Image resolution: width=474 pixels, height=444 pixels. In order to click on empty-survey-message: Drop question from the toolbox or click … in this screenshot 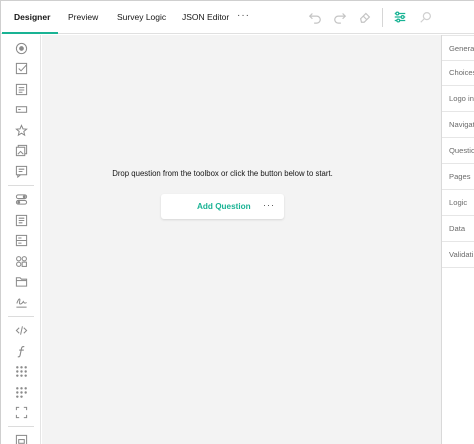, I will do `click(222, 173)`.